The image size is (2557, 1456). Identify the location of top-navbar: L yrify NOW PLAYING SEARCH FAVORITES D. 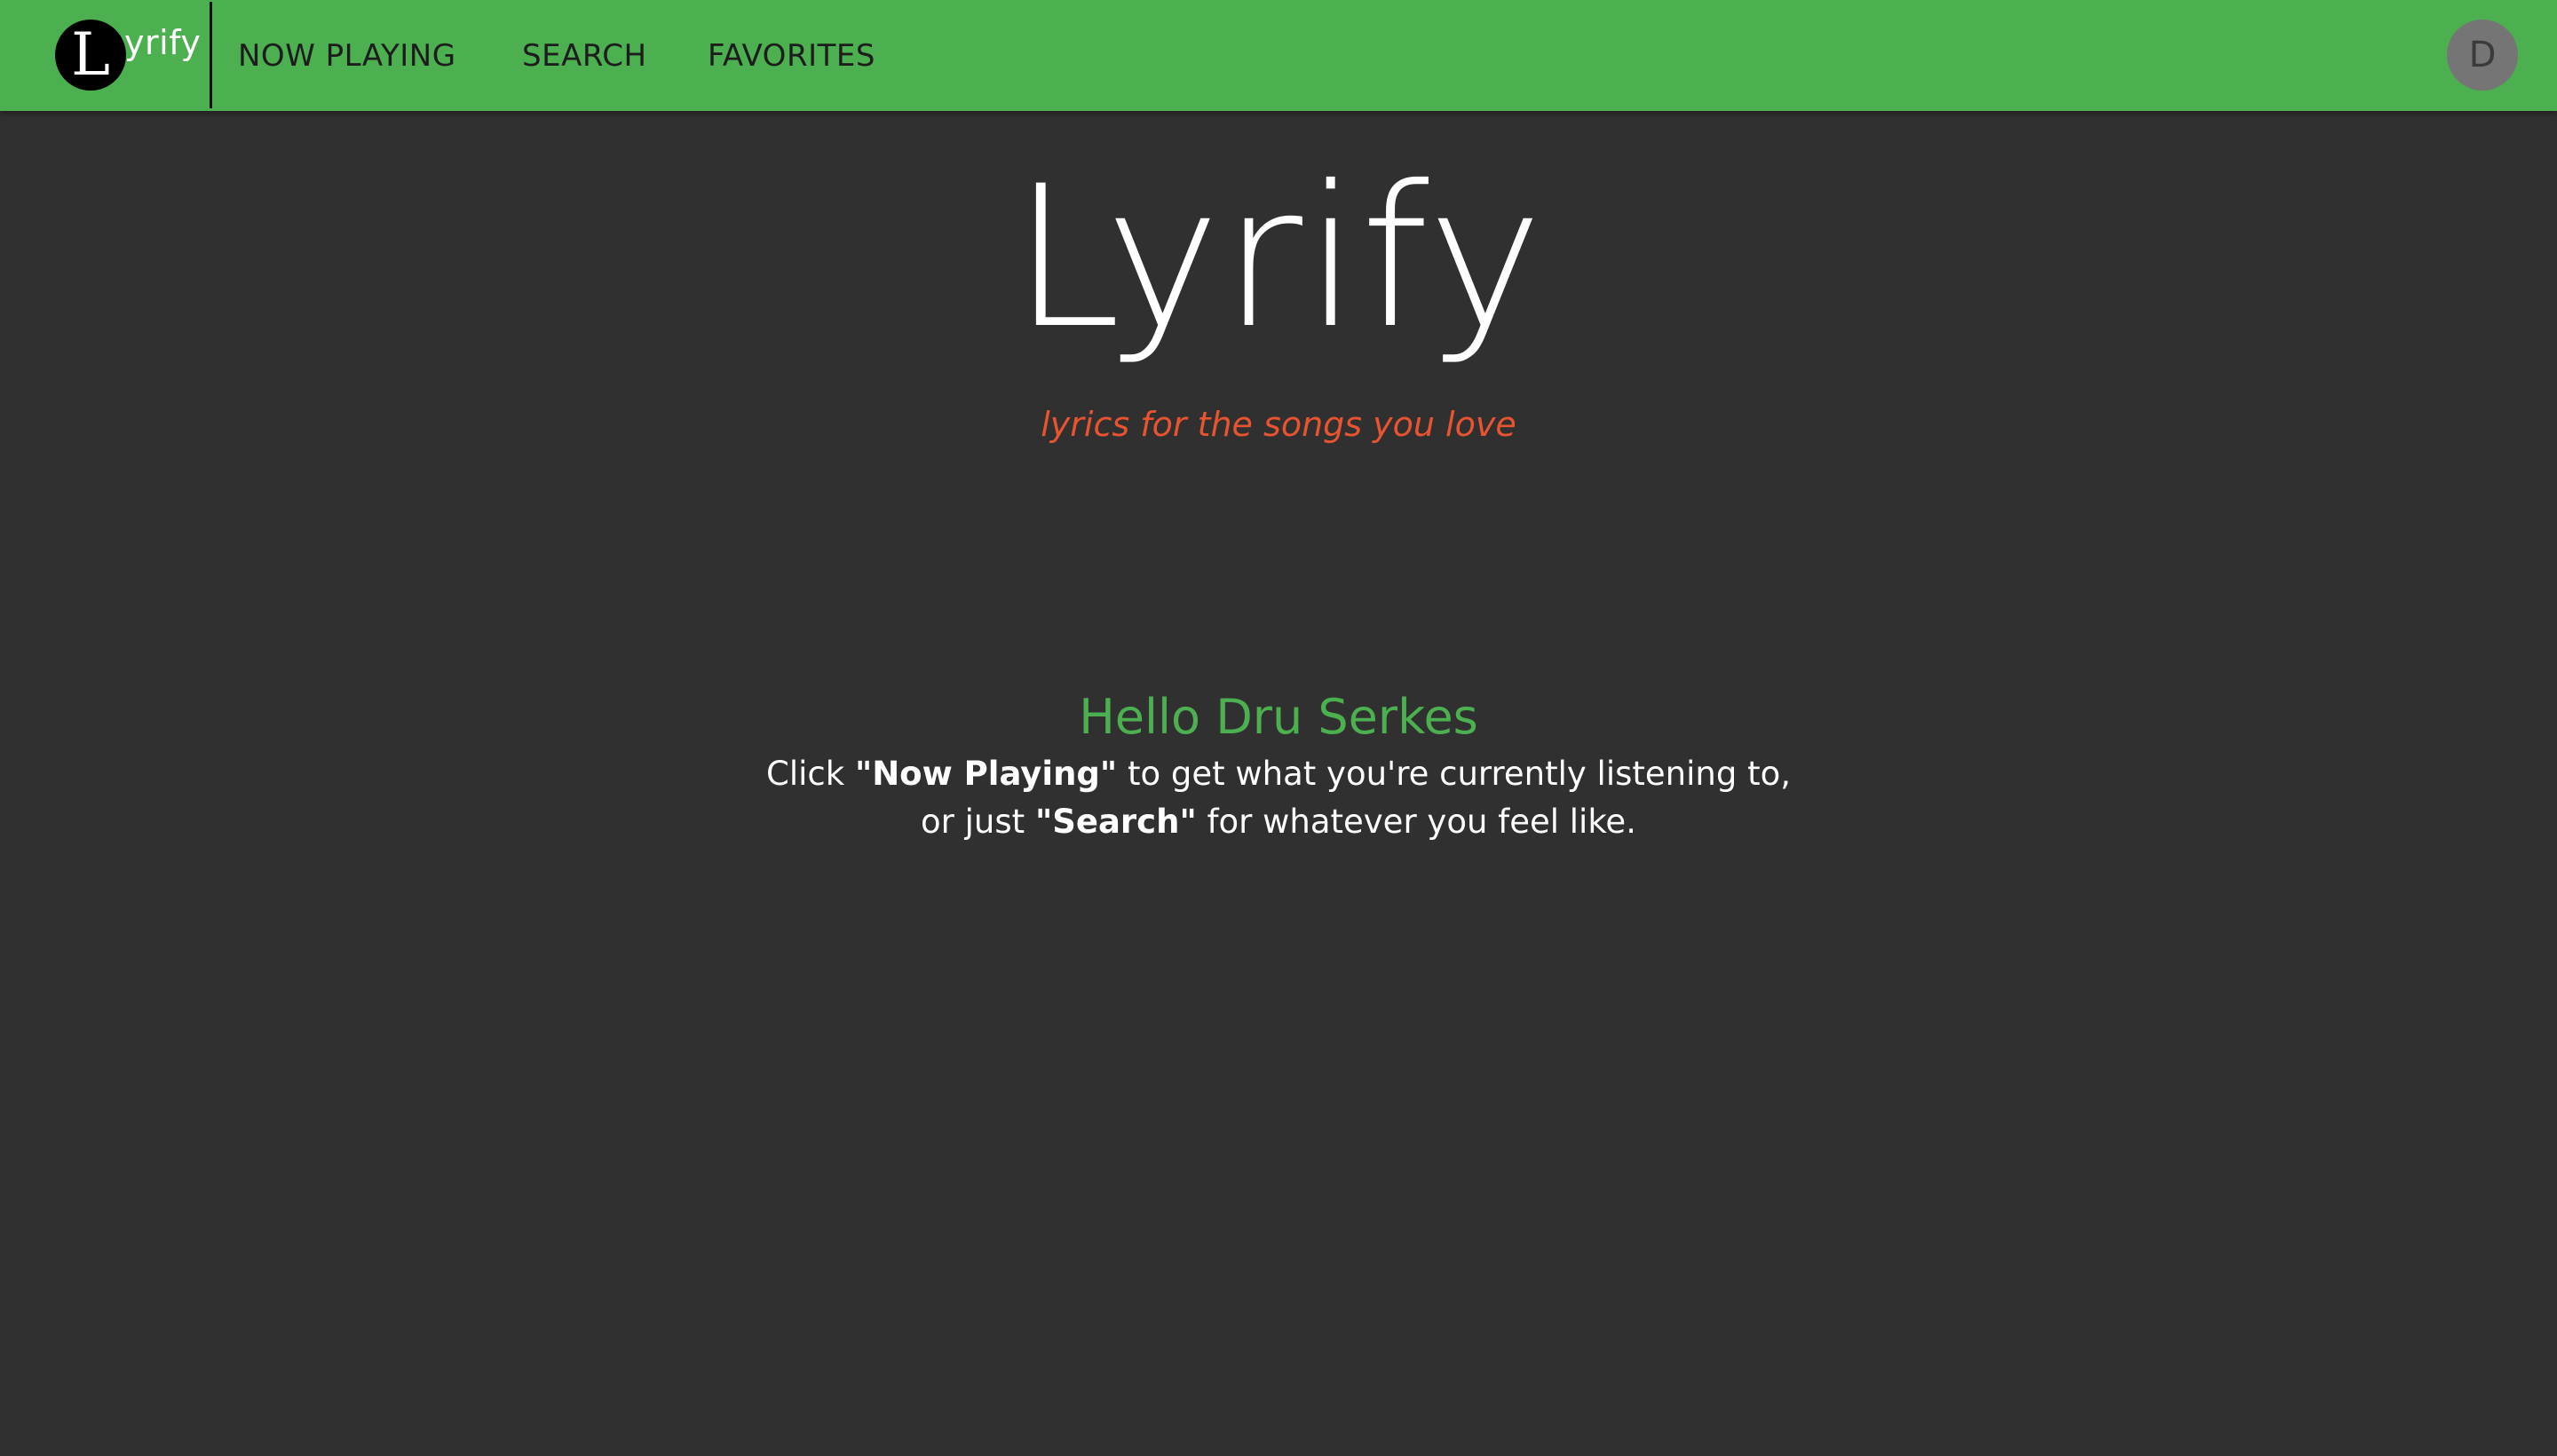
(1278, 55).